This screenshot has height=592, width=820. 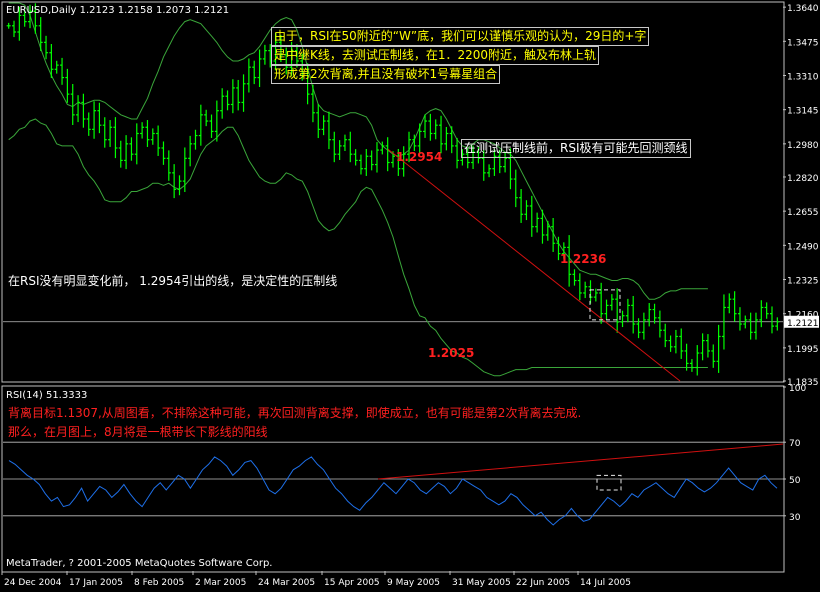 I want to click on x-tick-label: 24 Dec 2004, so click(x=33, y=583).